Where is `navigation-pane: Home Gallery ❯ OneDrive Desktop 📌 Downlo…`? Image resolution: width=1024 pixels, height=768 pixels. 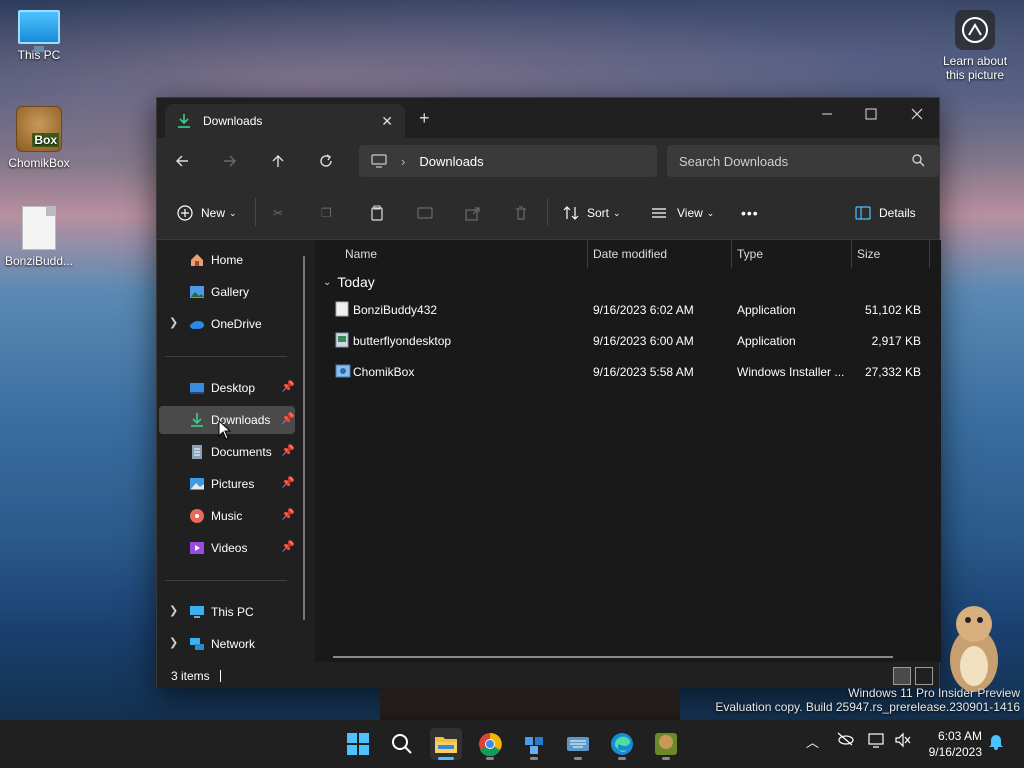
navigation-pane: Home Gallery ❯ OneDrive Desktop 📌 Downlo… is located at coordinates (236, 451).